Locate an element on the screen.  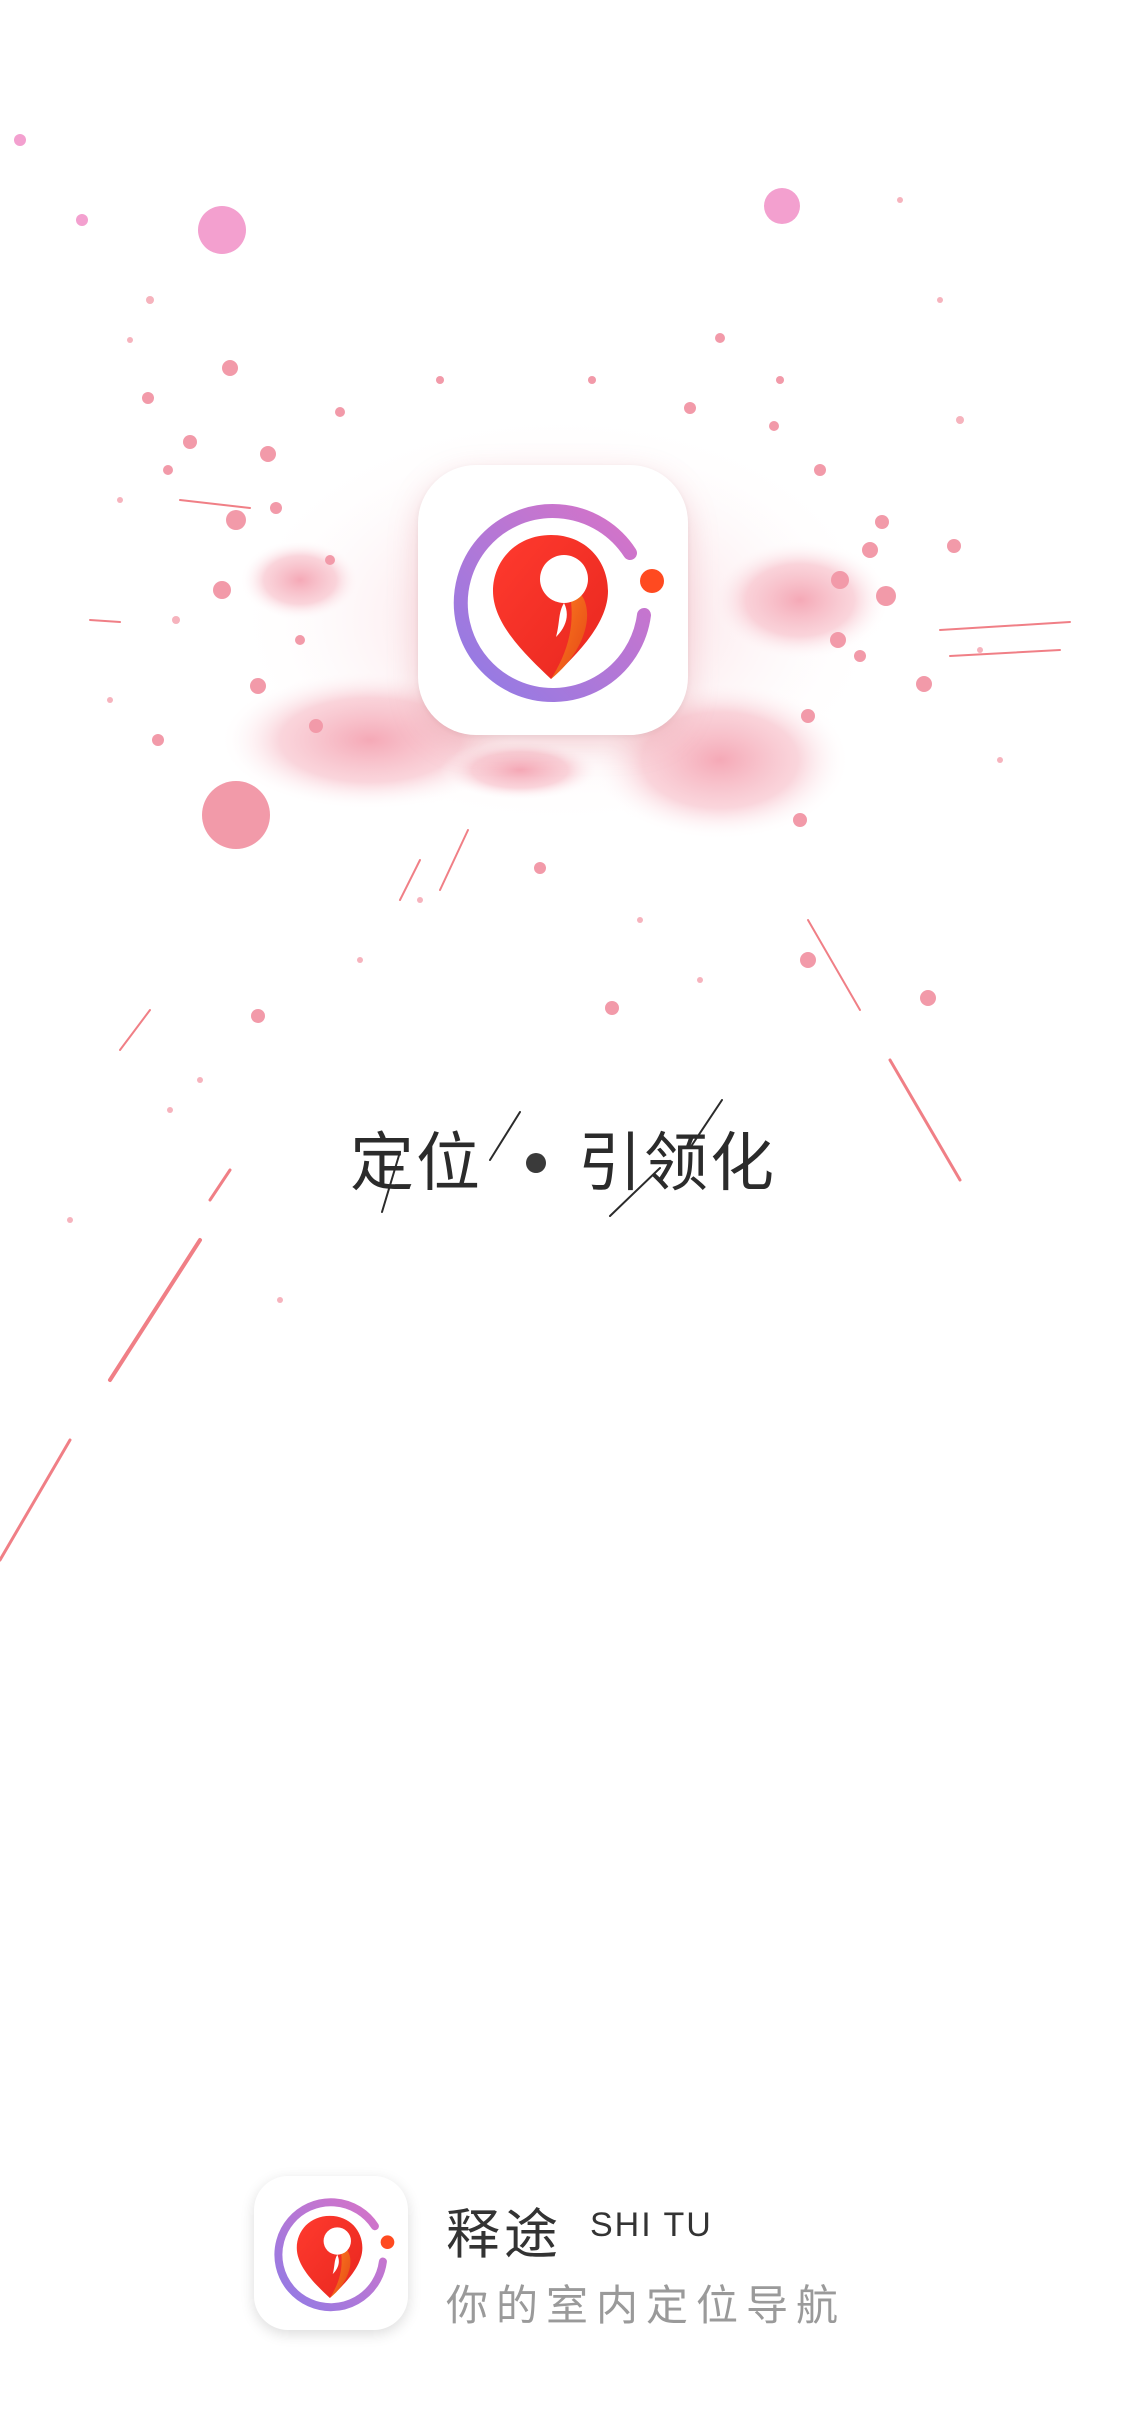
brand-footer: 释途 SHI TU 你的室内定位导航 is located at coordinates (574, 2254).